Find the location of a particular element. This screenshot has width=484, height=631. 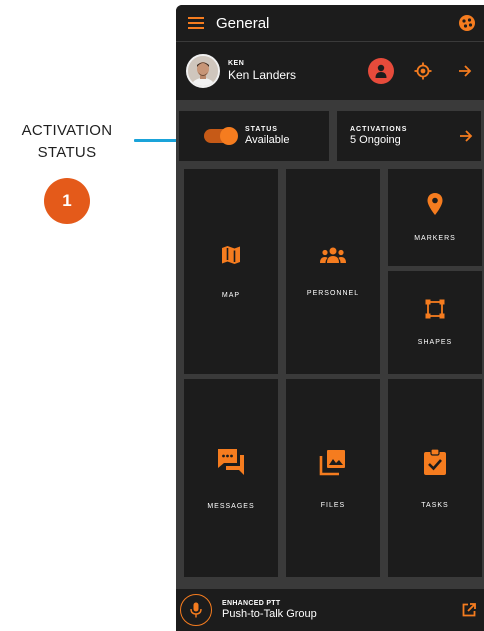

ptt-bar: ENHANCED PTT Push-to-Talk Group is located at coordinates (330, 610).